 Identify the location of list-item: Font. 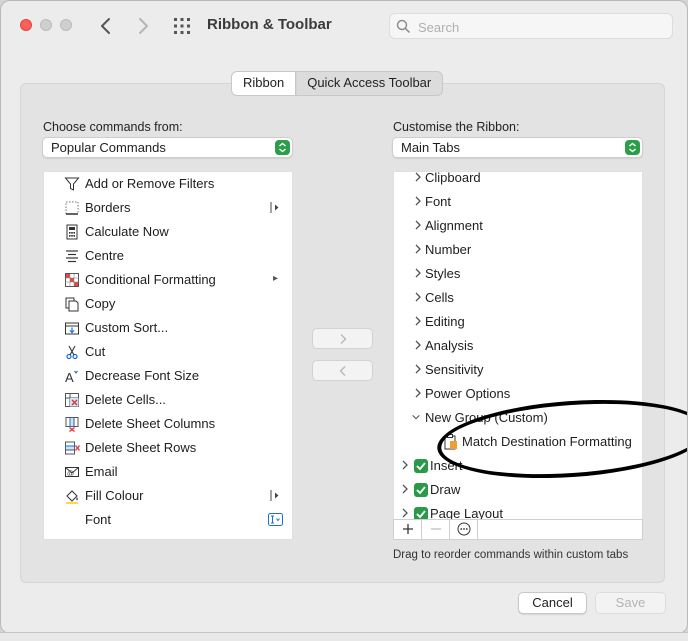
(168, 520).